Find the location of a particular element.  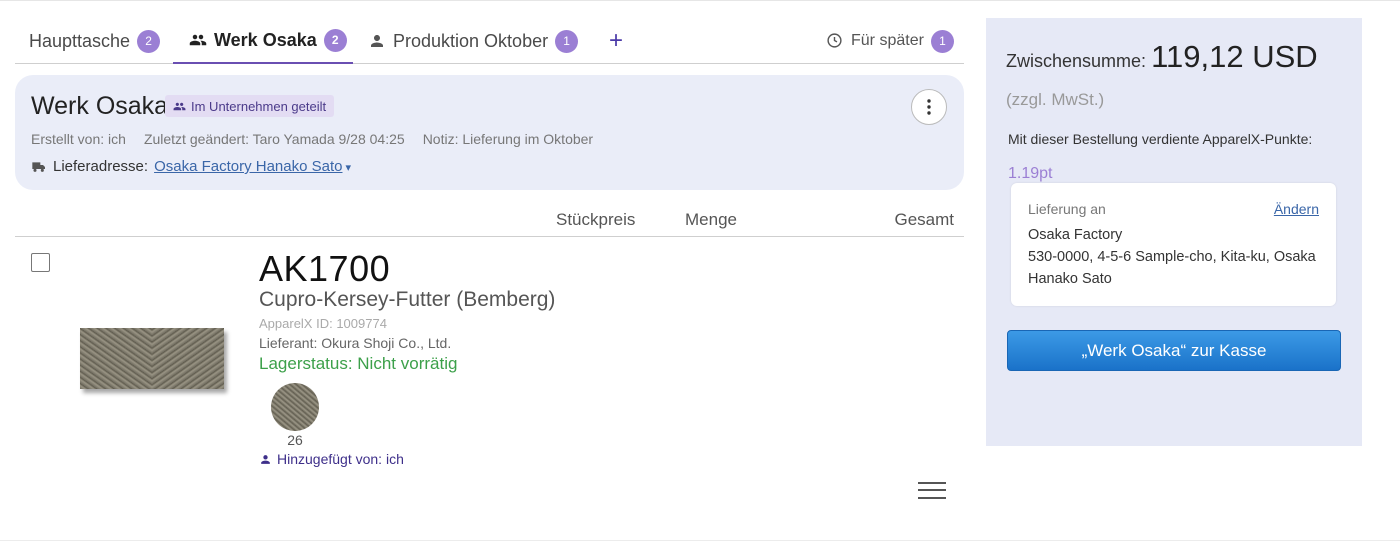

product-code: AK1700 is located at coordinates (324, 269).